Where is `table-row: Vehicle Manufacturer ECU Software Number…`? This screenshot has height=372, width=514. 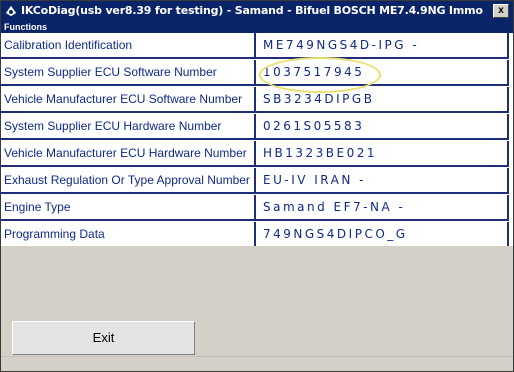 table-row: Vehicle Manufacturer ECU Software Number… is located at coordinates (257, 100).